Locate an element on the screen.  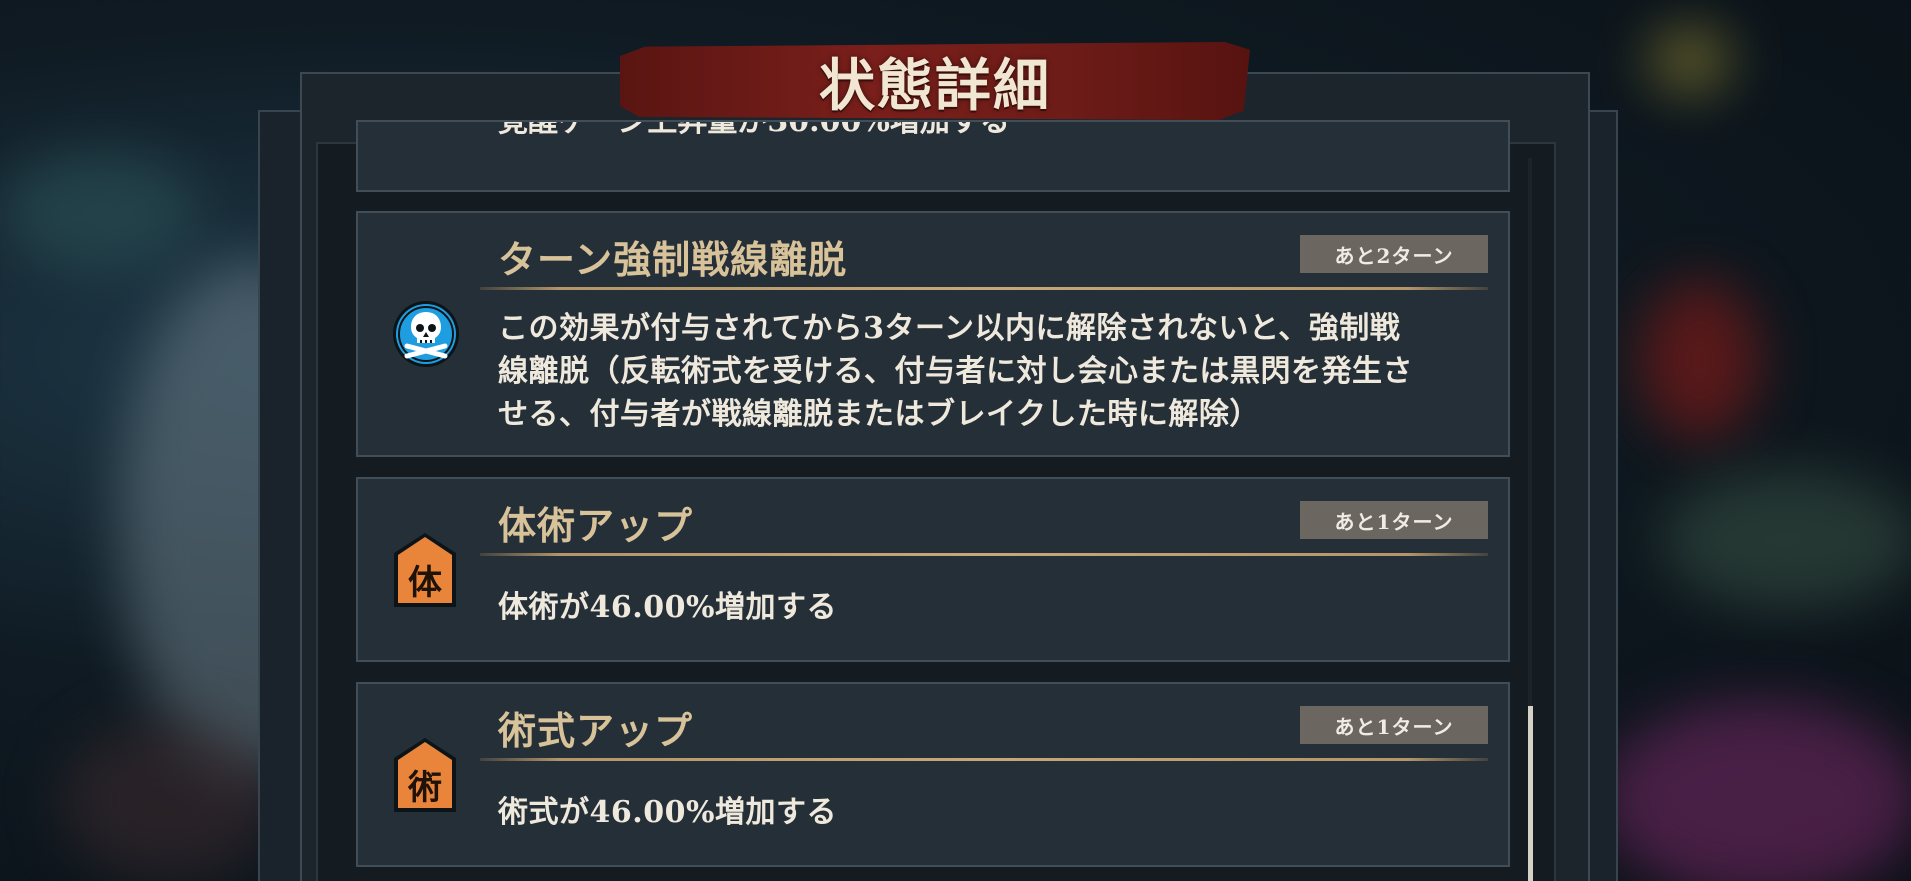
description-line: 線離脱（反転術式を受ける、付与者に対し会心または黒閃を発生さ is located at coordinates (955, 371).